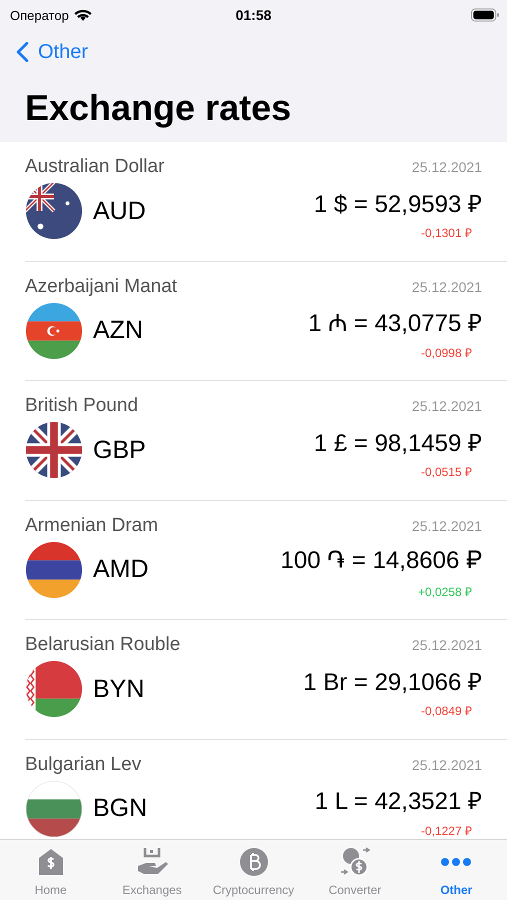 This screenshot has width=507, height=900. Describe the element at coordinates (102, 645) in the screenshot. I see `currency-name: Belarusian Rouble` at that location.